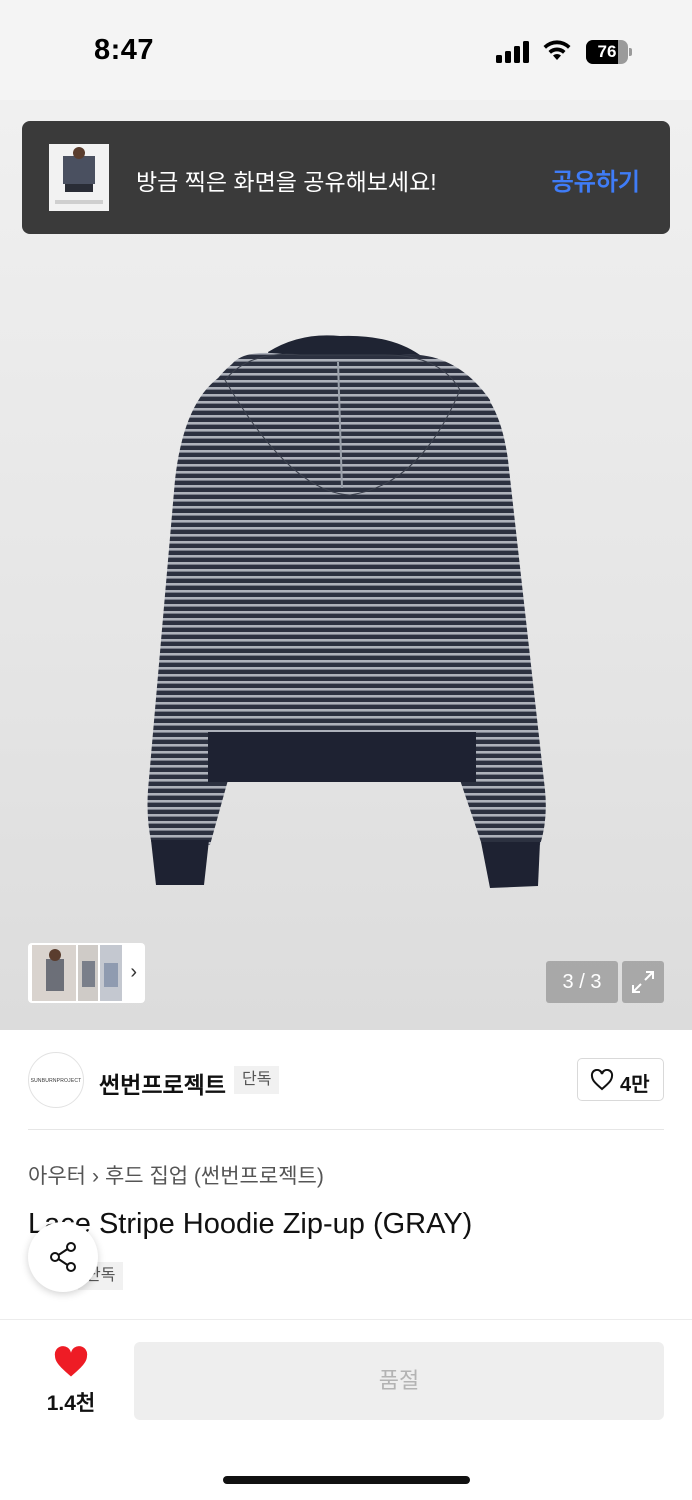 The image size is (692, 1500). Describe the element at coordinates (286, 182) in the screenshot. I see `toast-message: 방금 찍은 화면을 공유해보세요!` at that location.